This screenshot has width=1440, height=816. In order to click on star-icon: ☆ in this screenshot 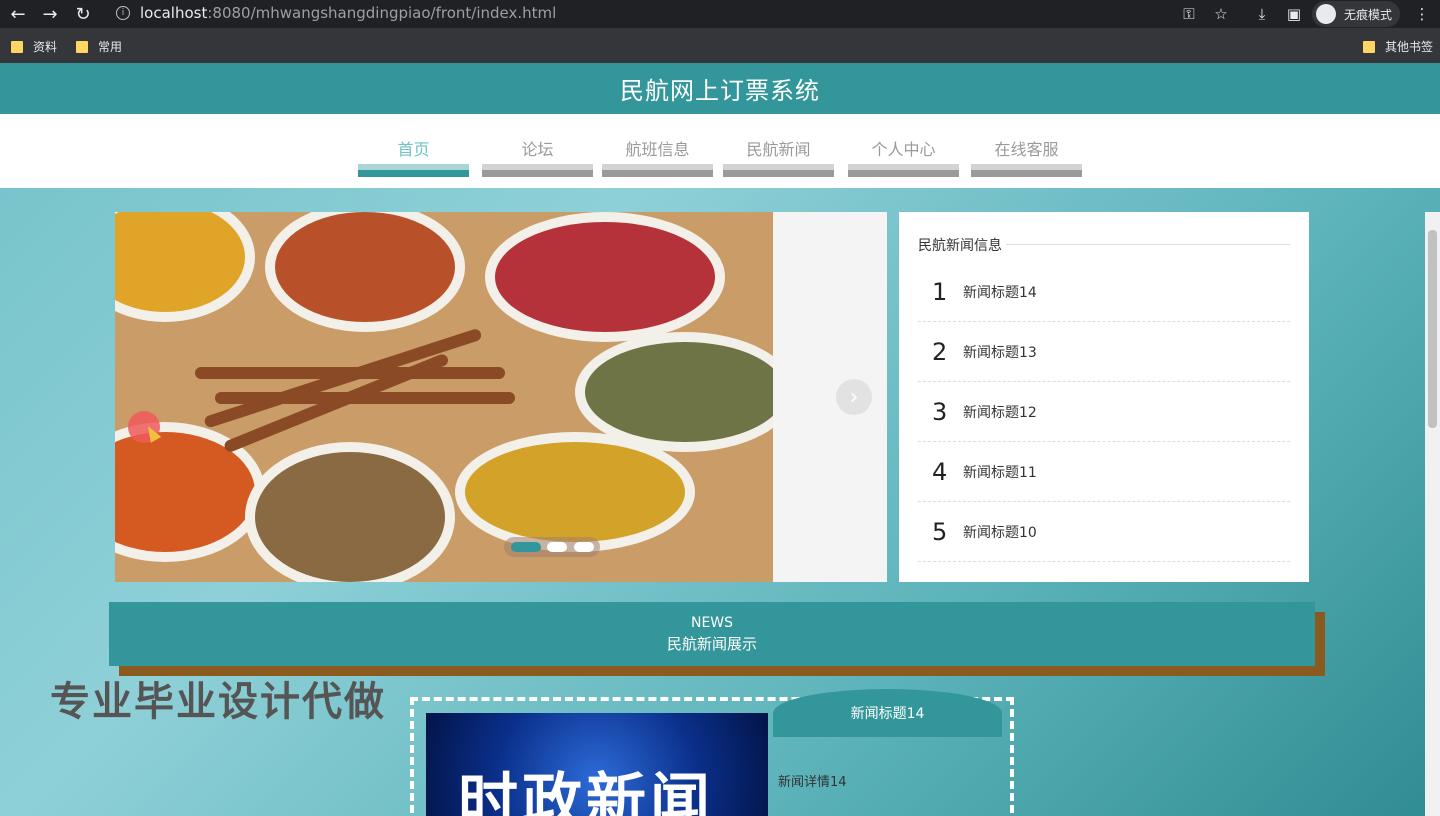, I will do `click(1221, 14)`.